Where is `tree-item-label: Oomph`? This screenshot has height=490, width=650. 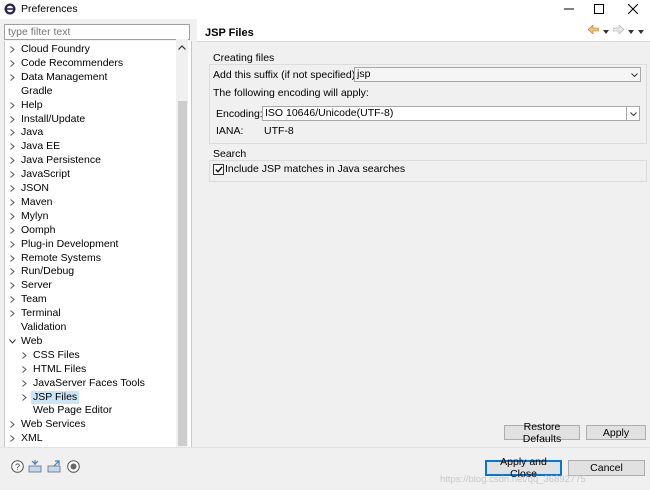 tree-item-label: Oomph is located at coordinates (38, 229).